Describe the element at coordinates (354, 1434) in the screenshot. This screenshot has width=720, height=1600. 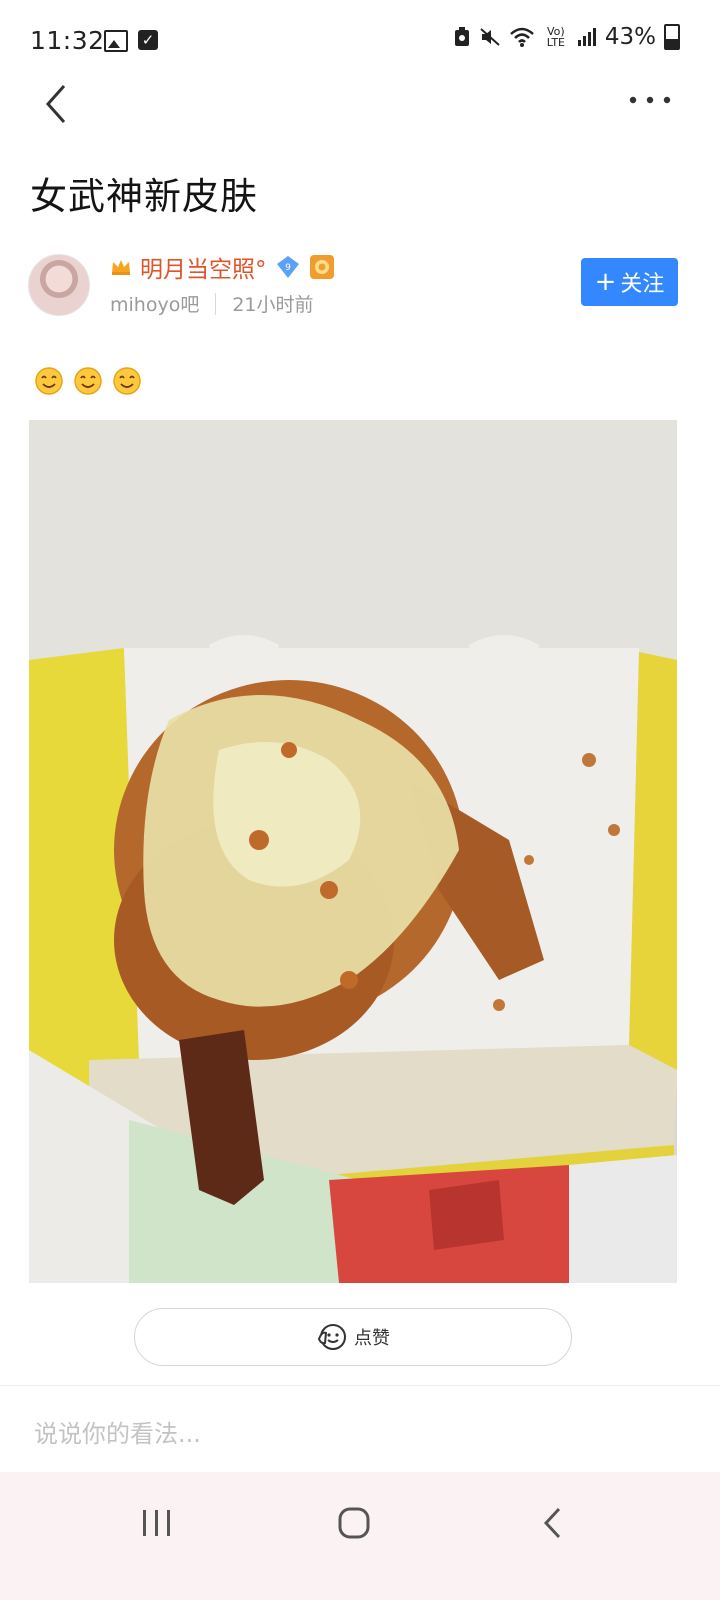
I see `comment-input` at that location.